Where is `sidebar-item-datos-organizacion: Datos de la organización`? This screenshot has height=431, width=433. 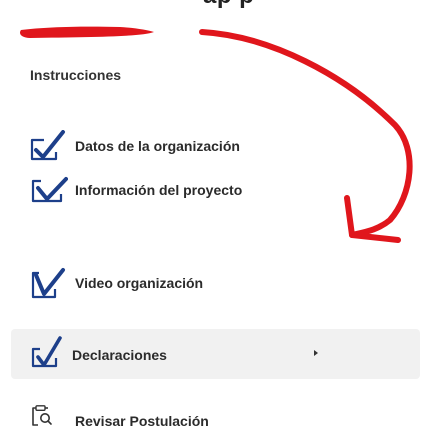 sidebar-item-datos-organizacion: Datos de la organización is located at coordinates (210, 146).